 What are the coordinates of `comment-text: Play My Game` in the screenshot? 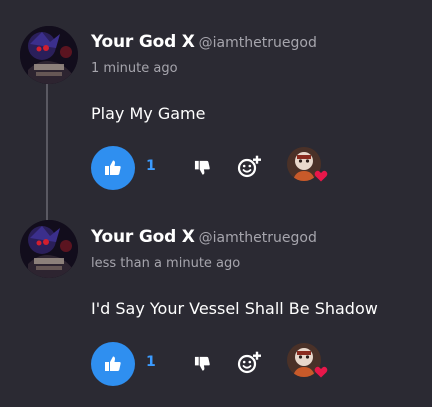 It's located at (148, 113).